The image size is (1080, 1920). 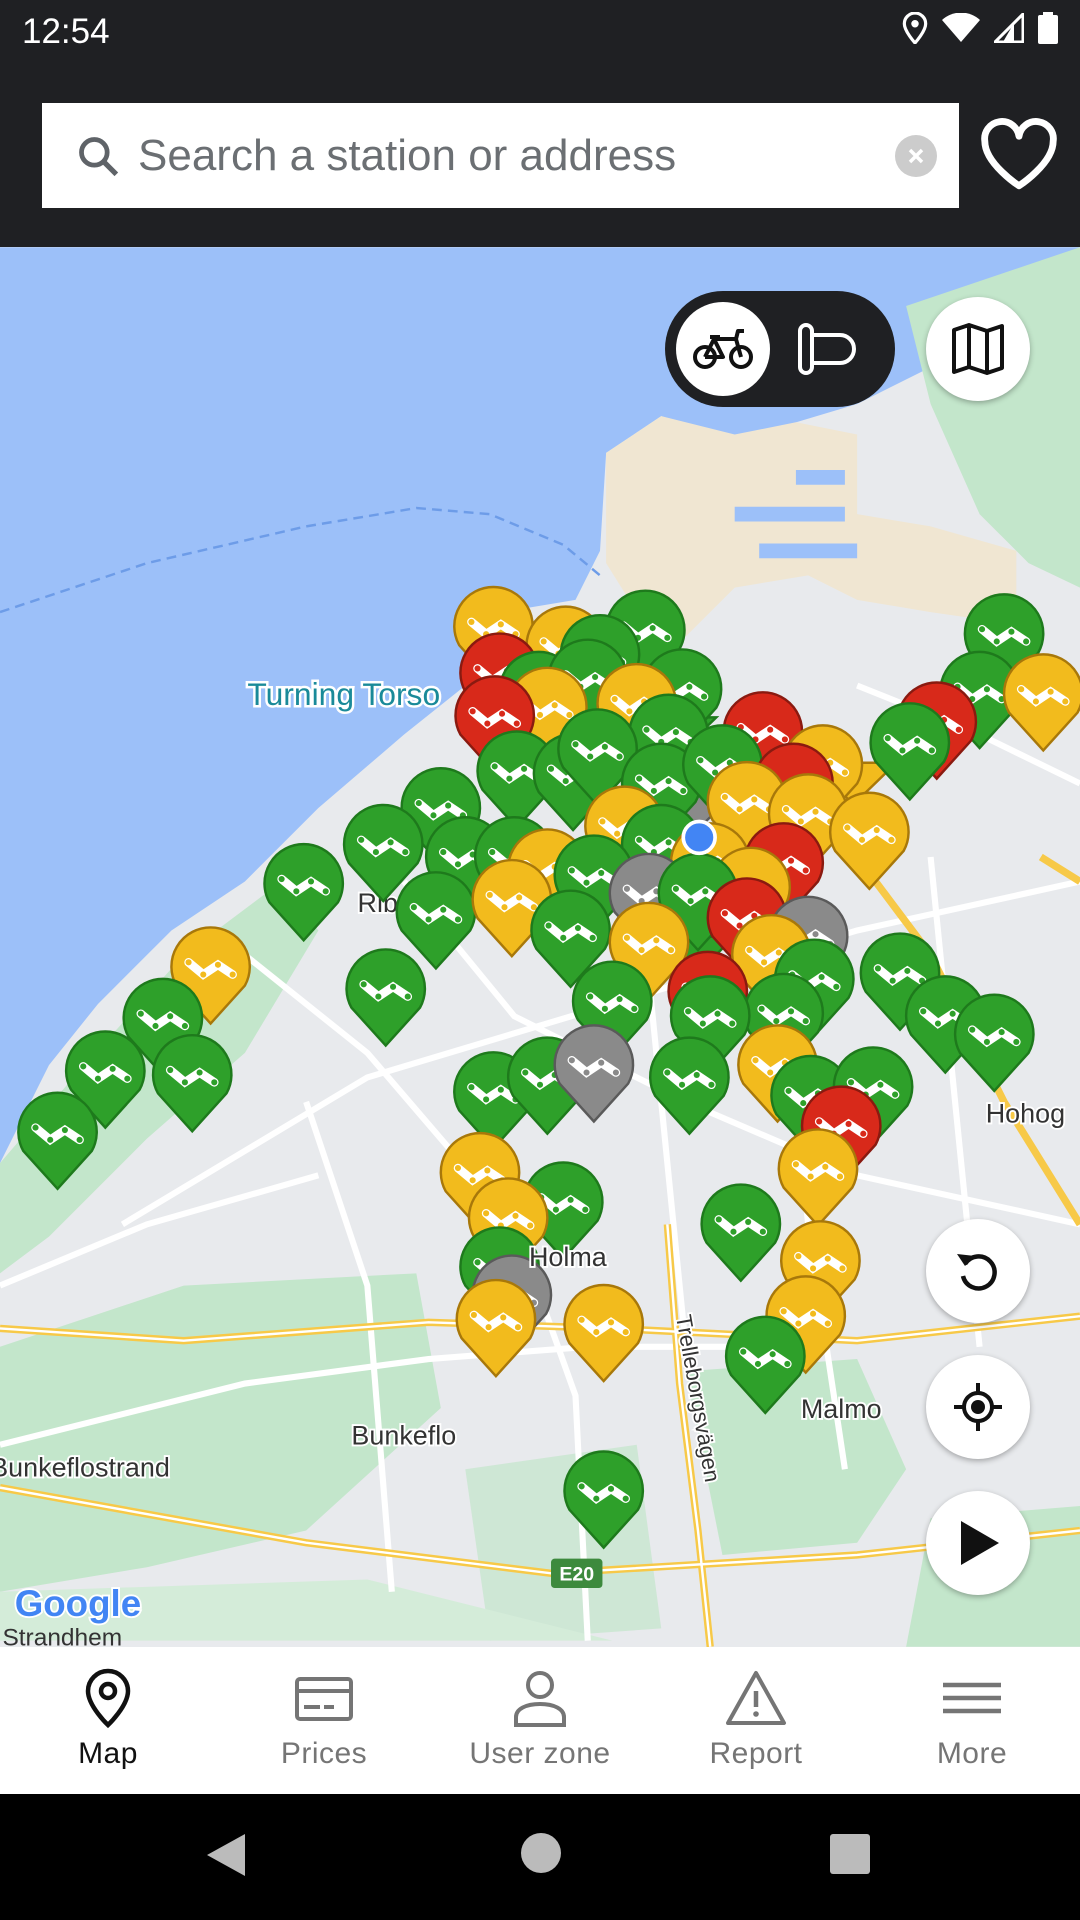 I want to click on my-location-icon, so click(x=978, y=1407).